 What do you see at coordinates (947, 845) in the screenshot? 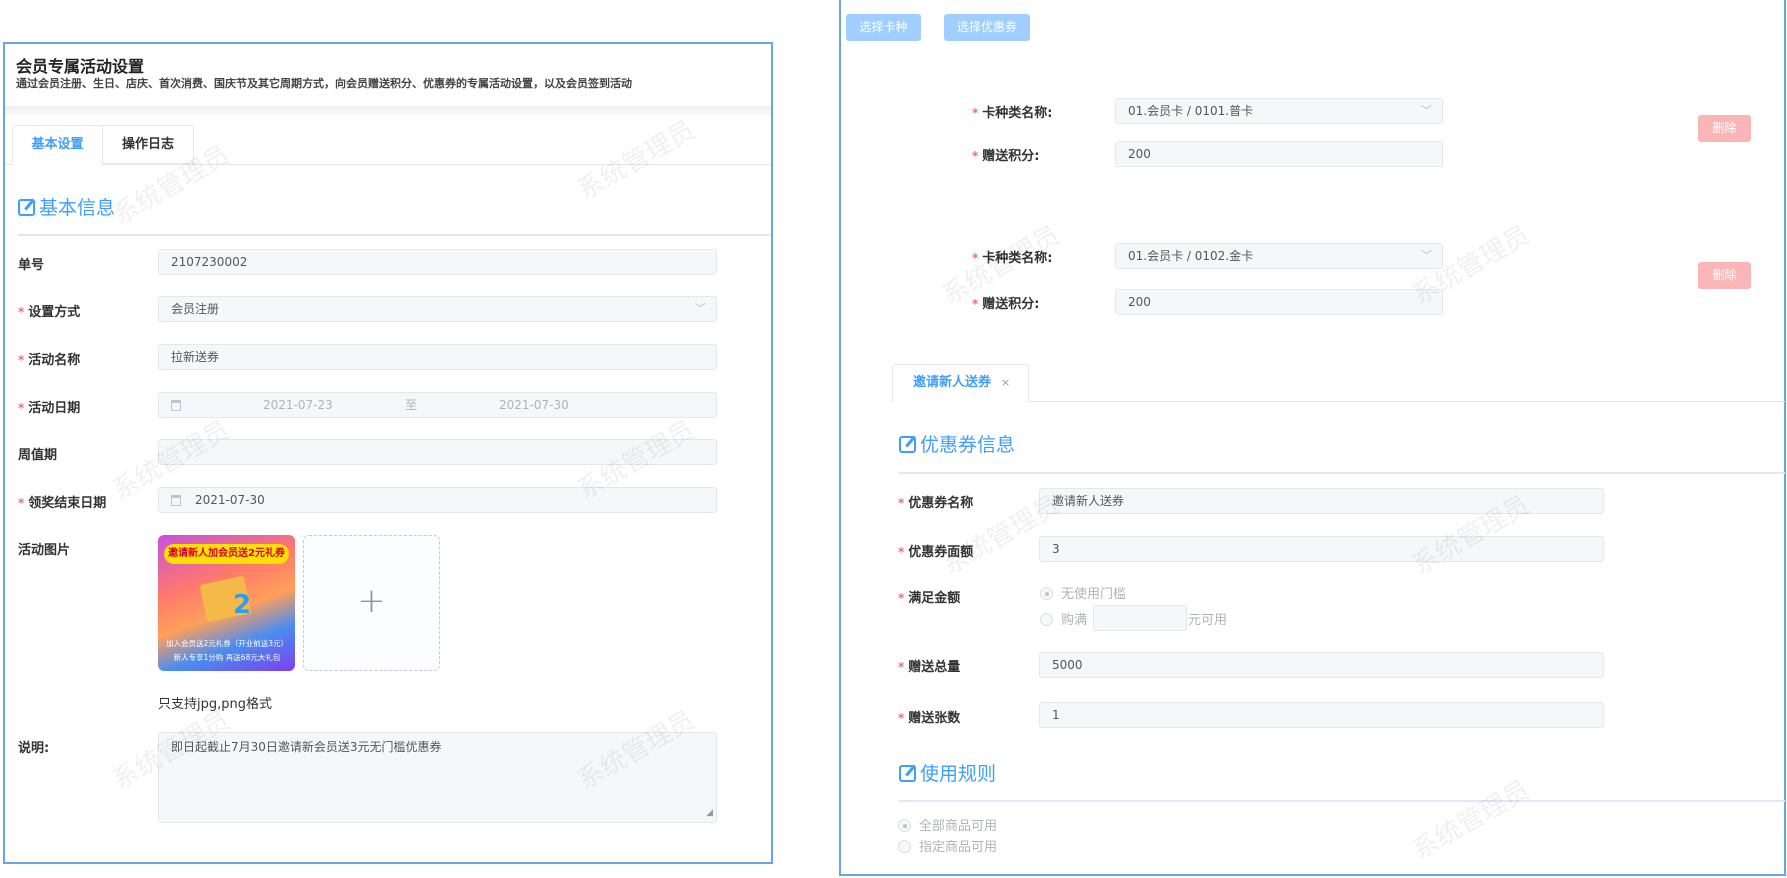
I see `radio-specific-products: 指定商品可用` at bounding box center [947, 845].